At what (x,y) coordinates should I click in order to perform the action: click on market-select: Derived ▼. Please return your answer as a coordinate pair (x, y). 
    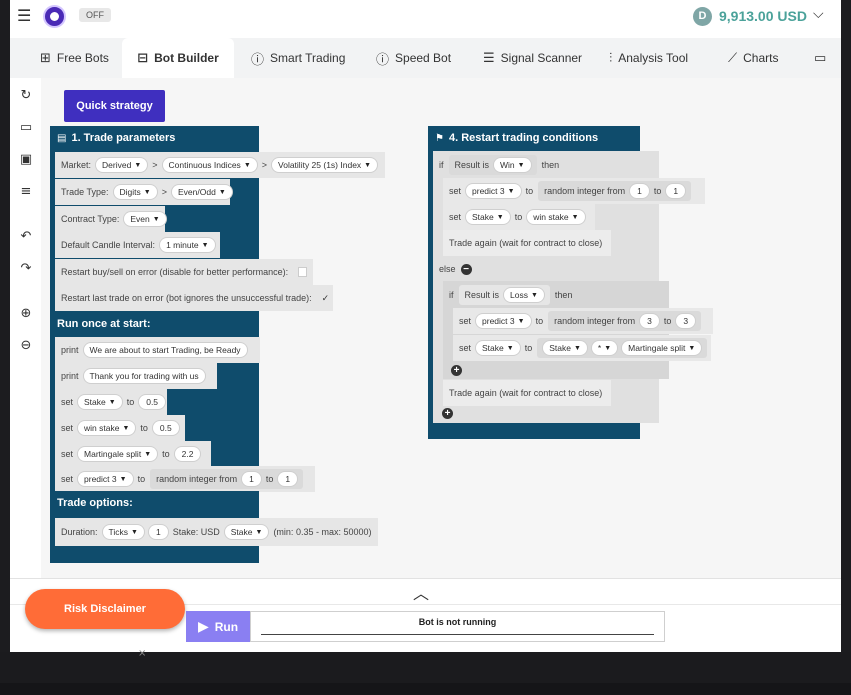
    Looking at the image, I should click on (122, 165).